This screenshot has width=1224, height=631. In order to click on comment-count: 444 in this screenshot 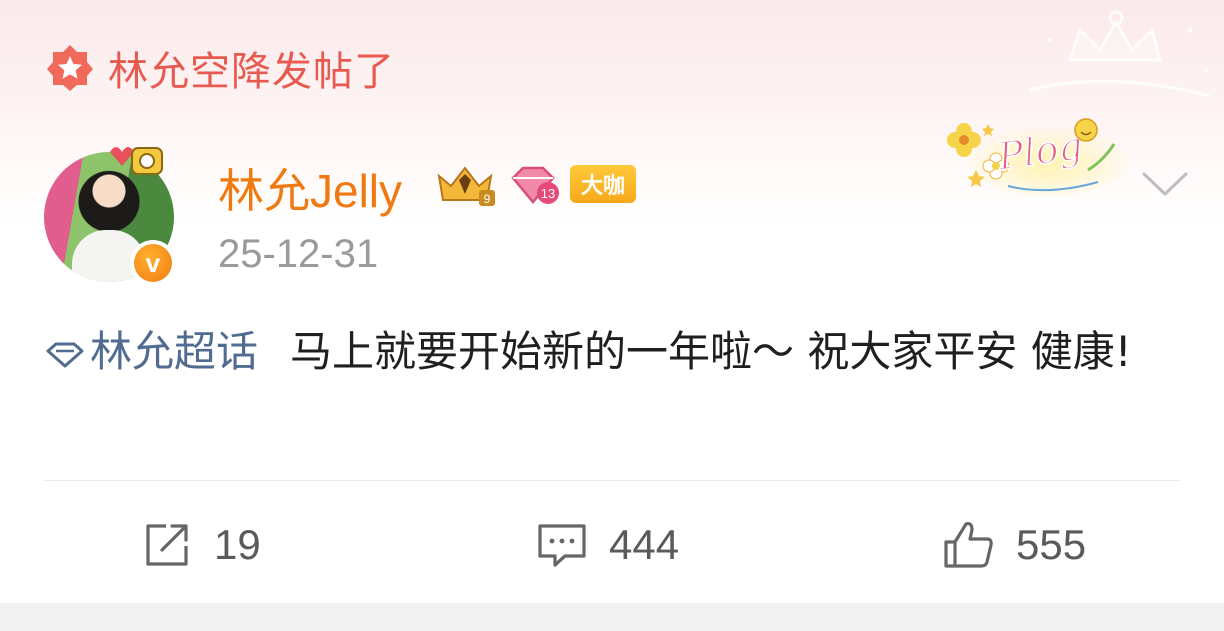, I will do `click(644, 544)`.